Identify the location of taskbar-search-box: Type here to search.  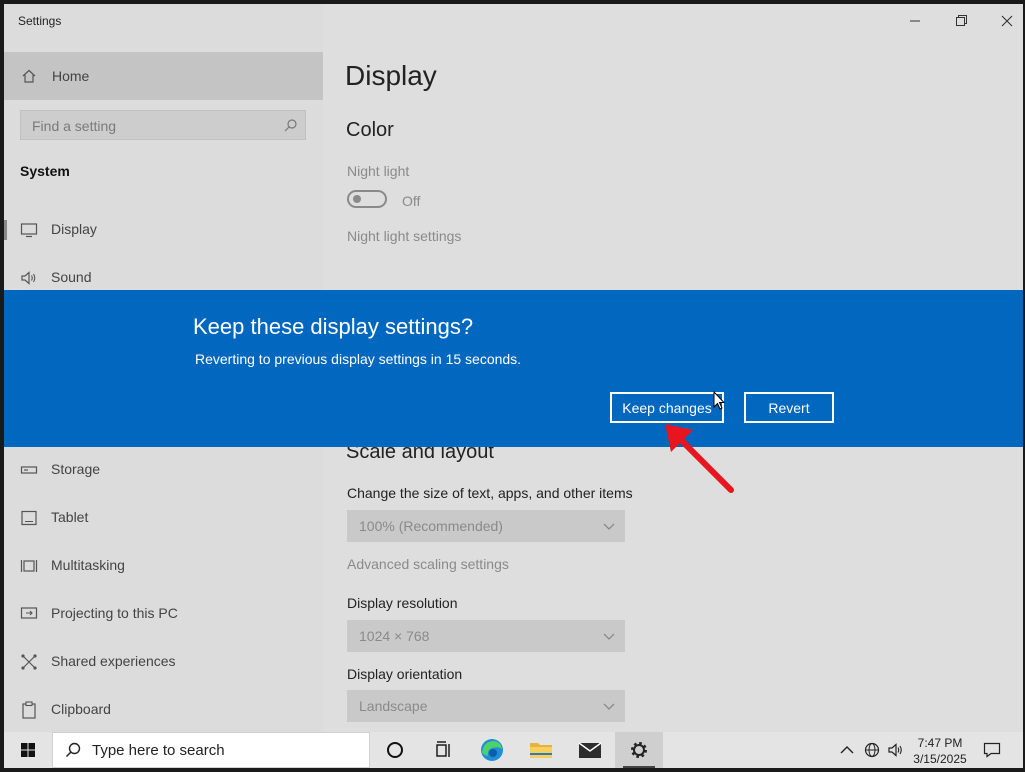
(211, 750).